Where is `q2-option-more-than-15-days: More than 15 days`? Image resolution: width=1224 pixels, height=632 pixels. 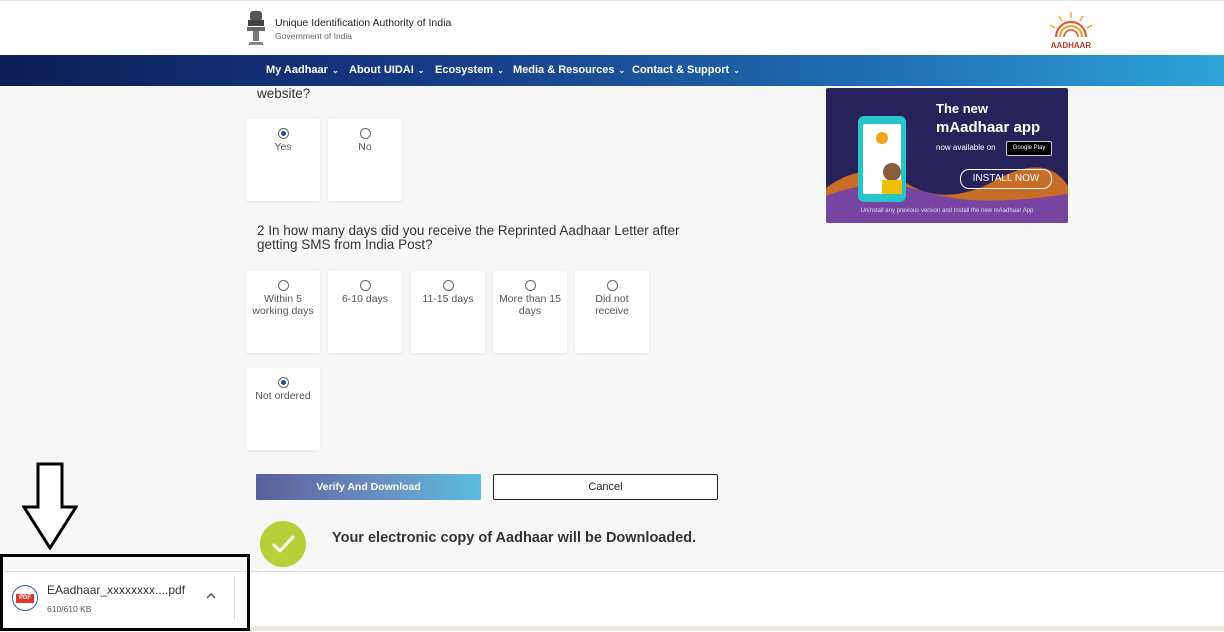 q2-option-more-than-15-days: More than 15 days is located at coordinates (530, 312).